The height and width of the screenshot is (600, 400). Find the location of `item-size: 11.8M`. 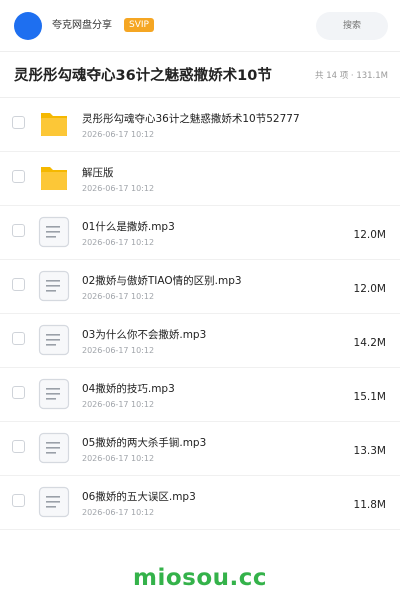

item-size: 11.8M is located at coordinates (369, 505).